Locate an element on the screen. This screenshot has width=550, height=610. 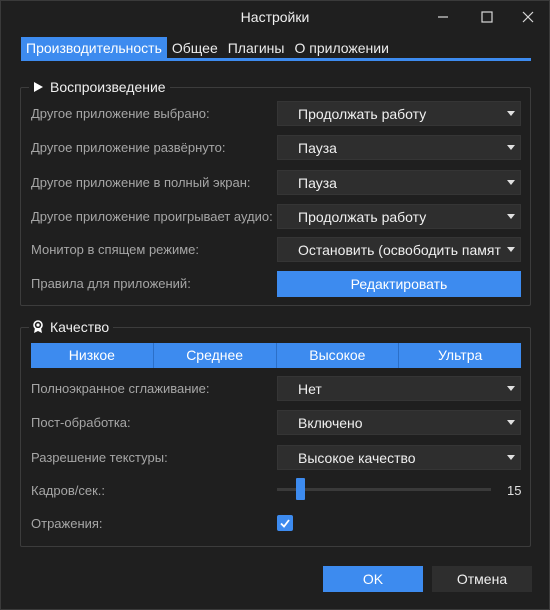
other-app-fullscreen-label: Другое приложение в полный экран: is located at coordinates (141, 182).